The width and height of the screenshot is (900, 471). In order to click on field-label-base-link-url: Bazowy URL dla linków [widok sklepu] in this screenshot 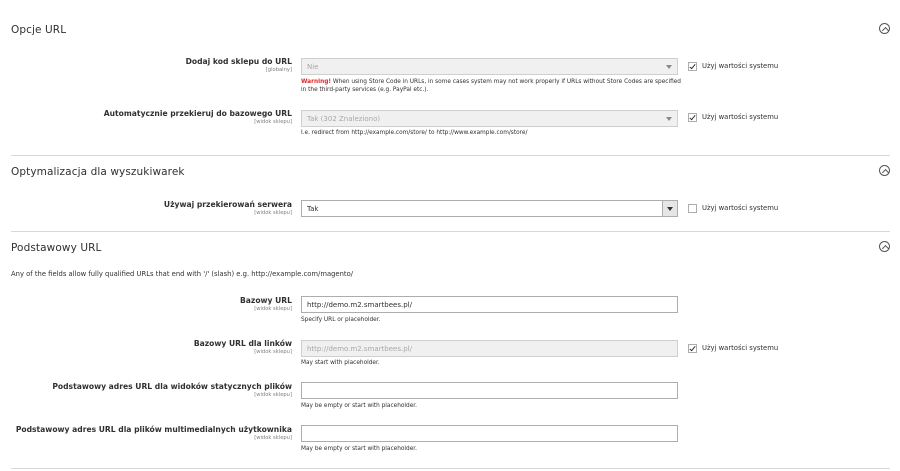, I will do `click(242, 347)`.